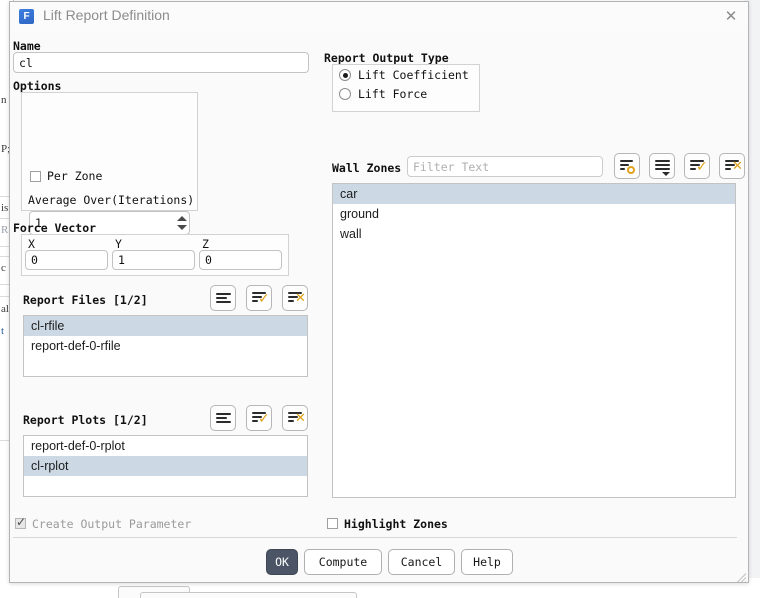 The height and width of the screenshot is (598, 760). Describe the element at coordinates (413, 75) in the screenshot. I see `radio-lift-coefficient-label: Lift Coefficient` at that location.